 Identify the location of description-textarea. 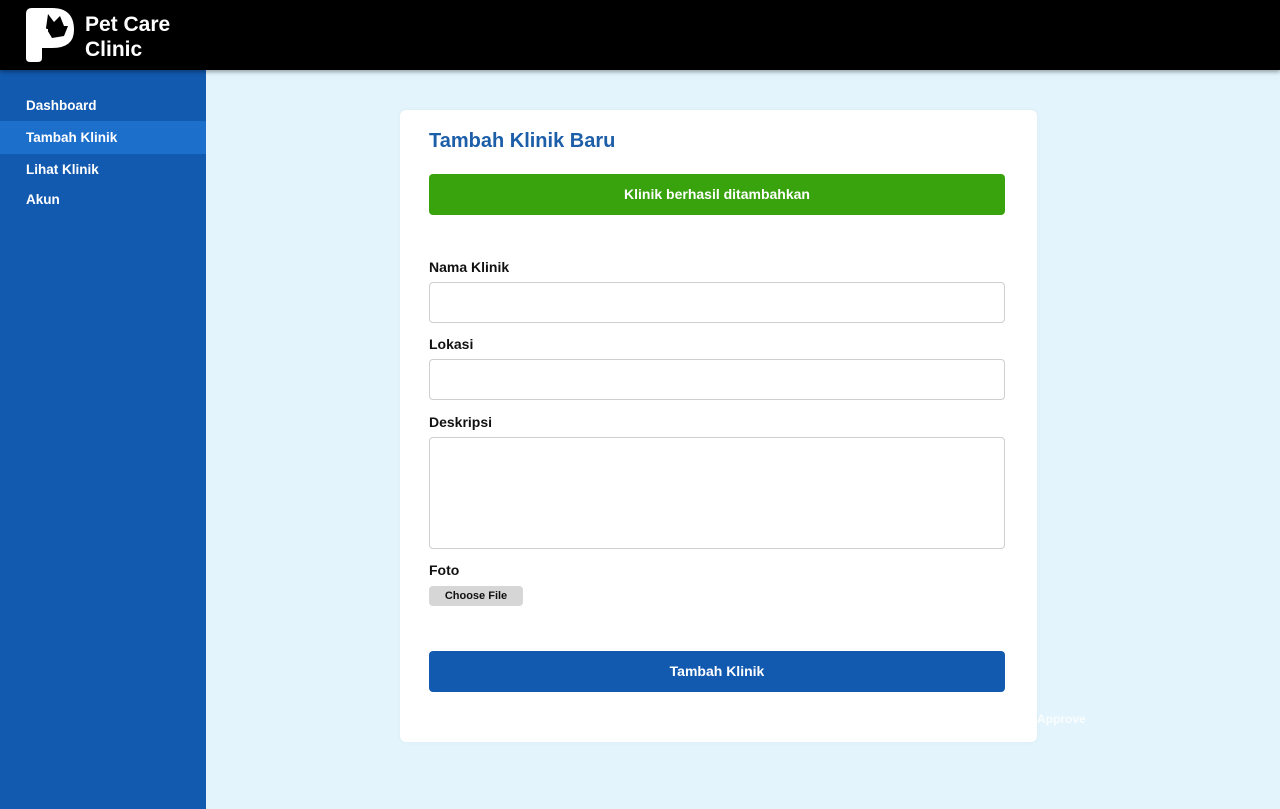
(717, 493).